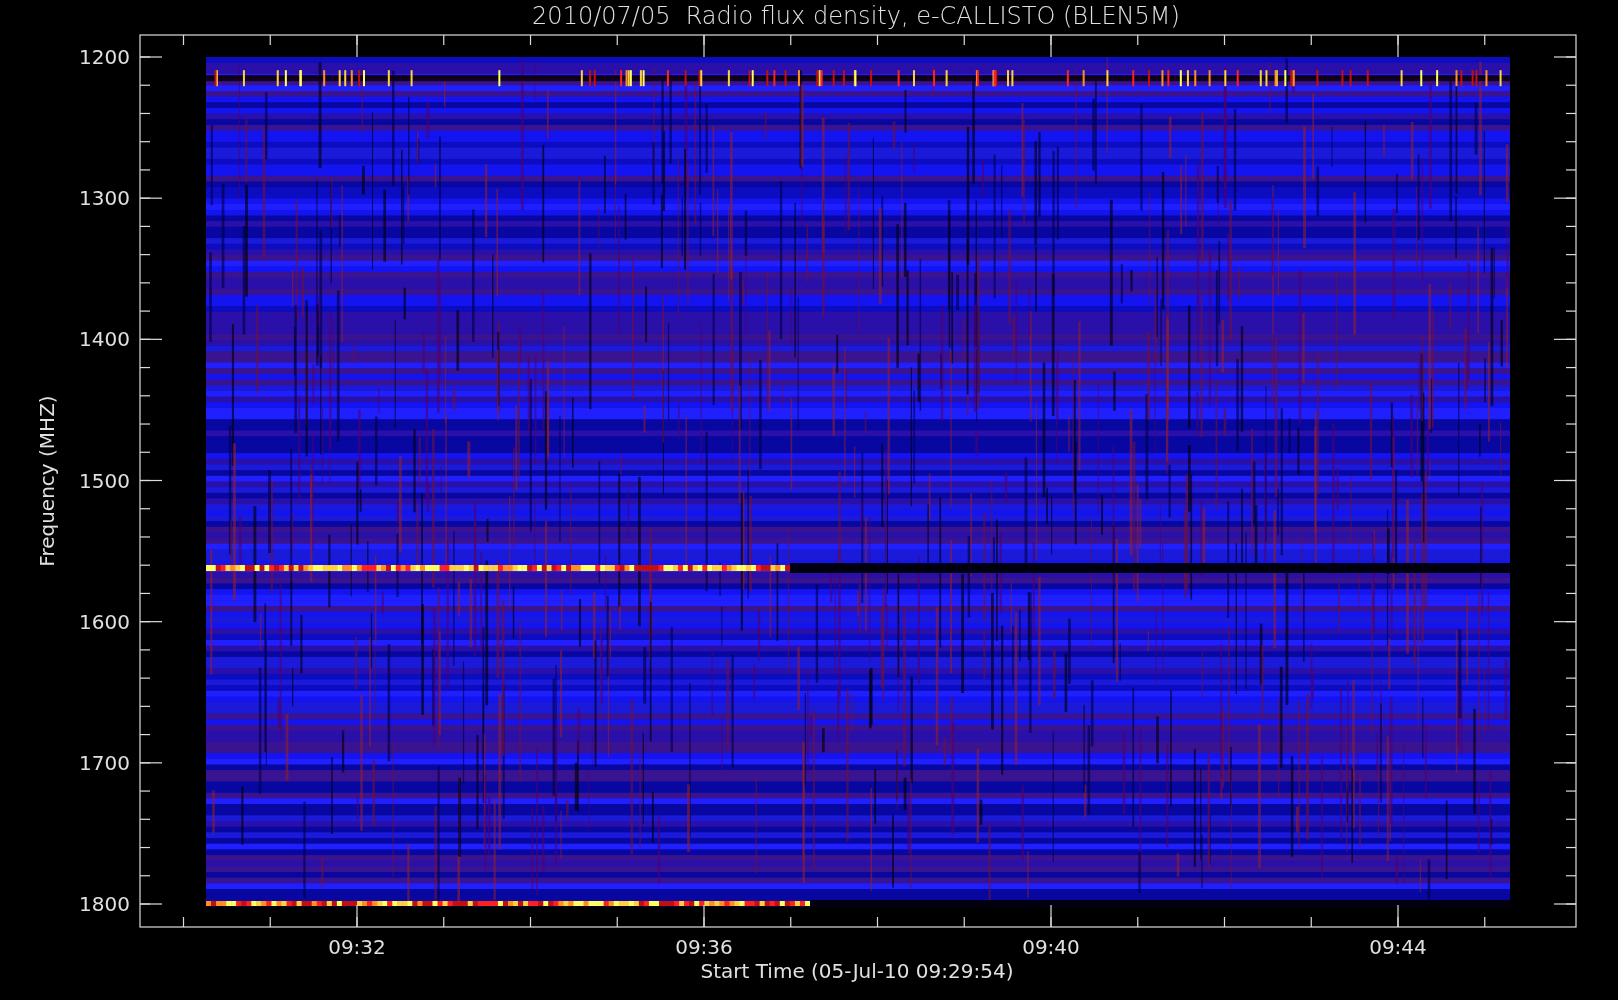 This screenshot has width=1618, height=1000. I want to click on tick-label: 1700, so click(104, 762).